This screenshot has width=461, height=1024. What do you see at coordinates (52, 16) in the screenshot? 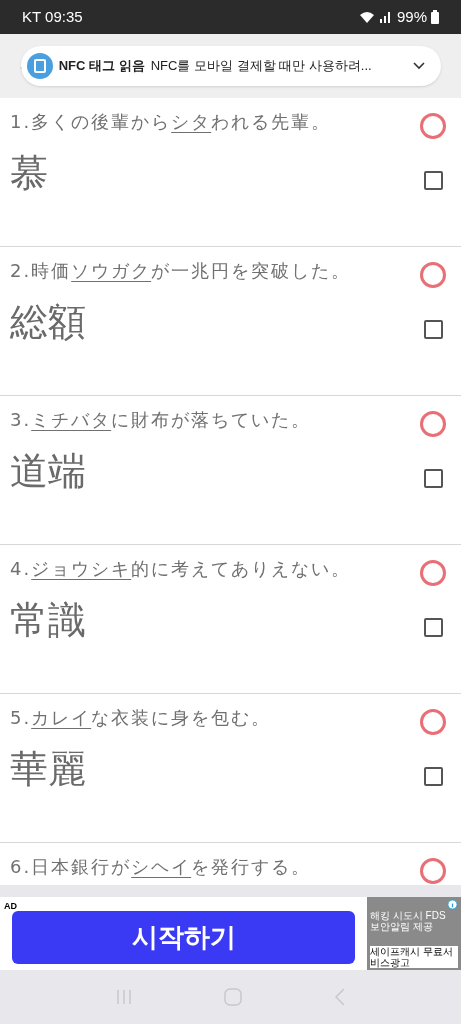
I see `status-time: KT 09:35` at bounding box center [52, 16].